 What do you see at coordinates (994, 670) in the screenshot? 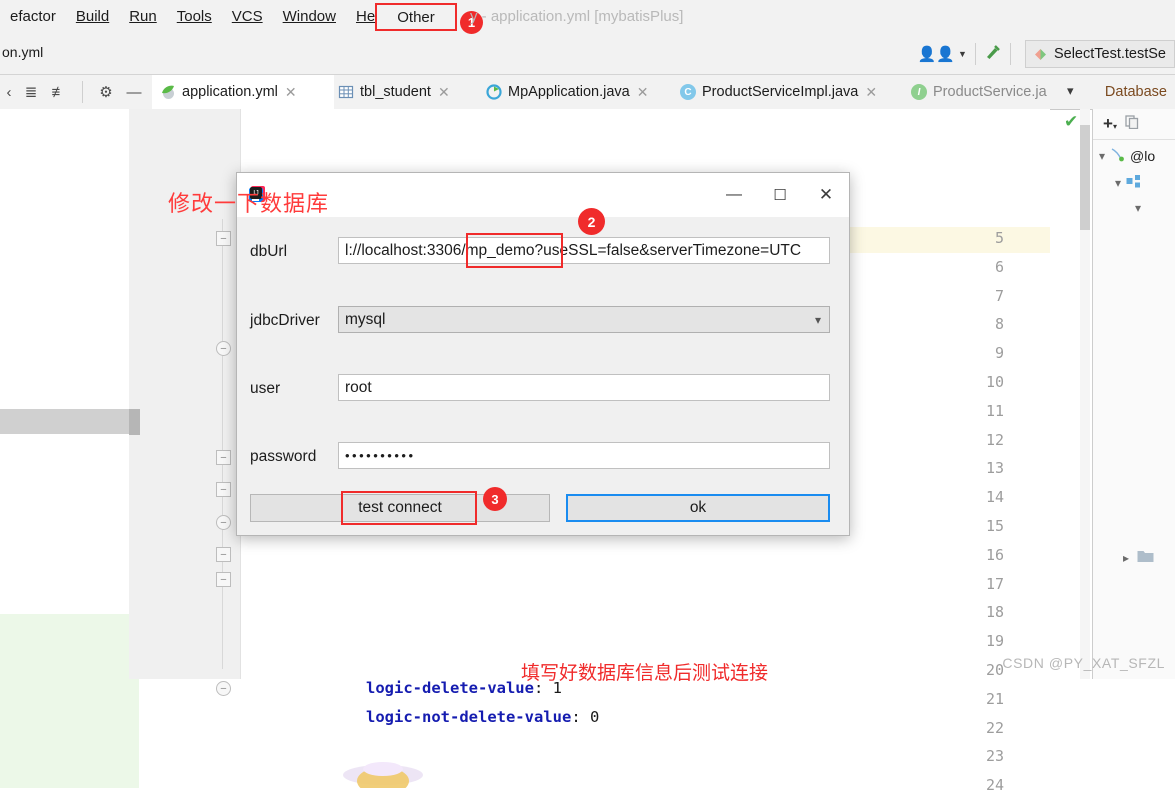
I see `line-number: 20` at bounding box center [994, 670].